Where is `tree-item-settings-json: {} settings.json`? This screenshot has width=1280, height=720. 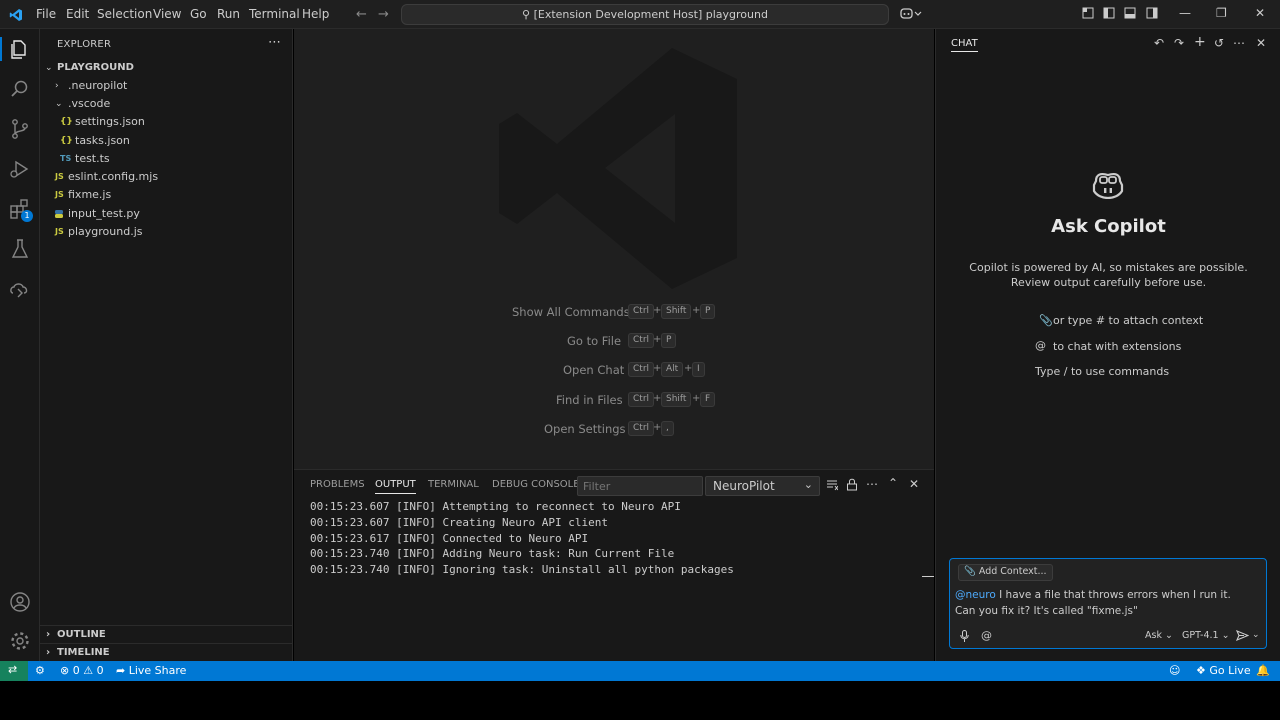 tree-item-settings-json: {} settings.json is located at coordinates (166, 122).